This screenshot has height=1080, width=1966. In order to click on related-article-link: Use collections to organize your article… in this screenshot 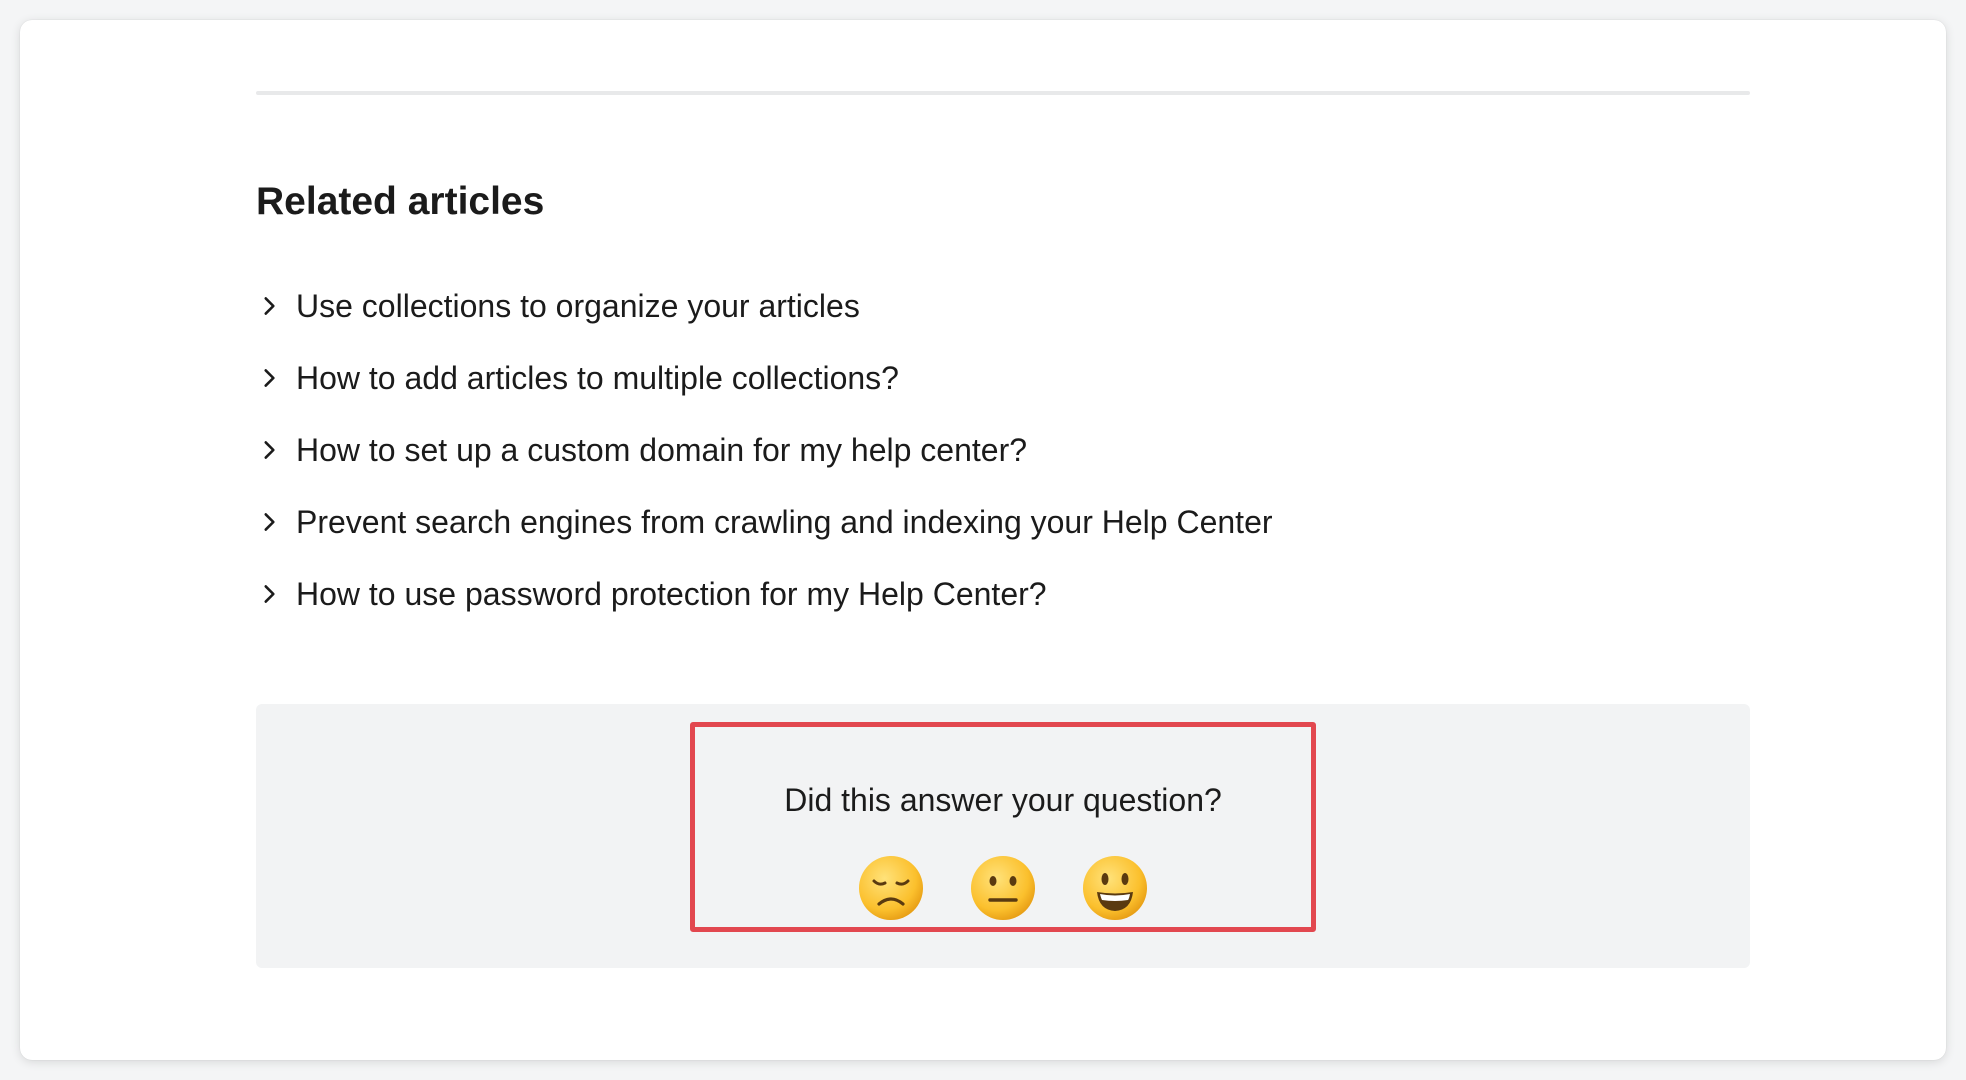, I will do `click(764, 306)`.